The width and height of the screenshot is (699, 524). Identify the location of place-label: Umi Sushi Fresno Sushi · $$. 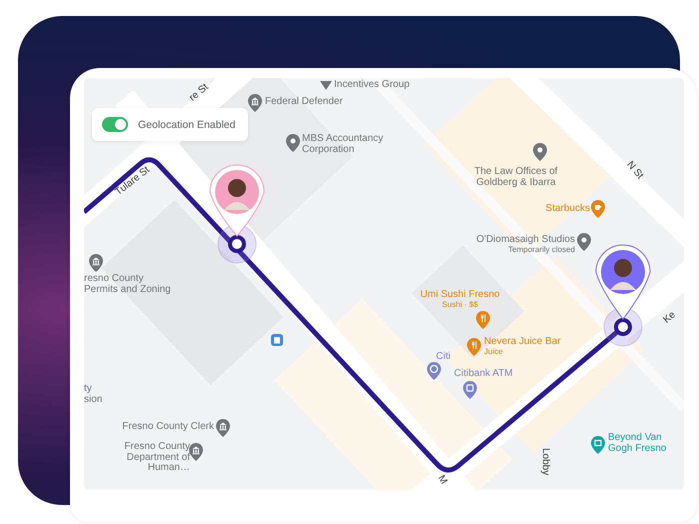
(460, 299).